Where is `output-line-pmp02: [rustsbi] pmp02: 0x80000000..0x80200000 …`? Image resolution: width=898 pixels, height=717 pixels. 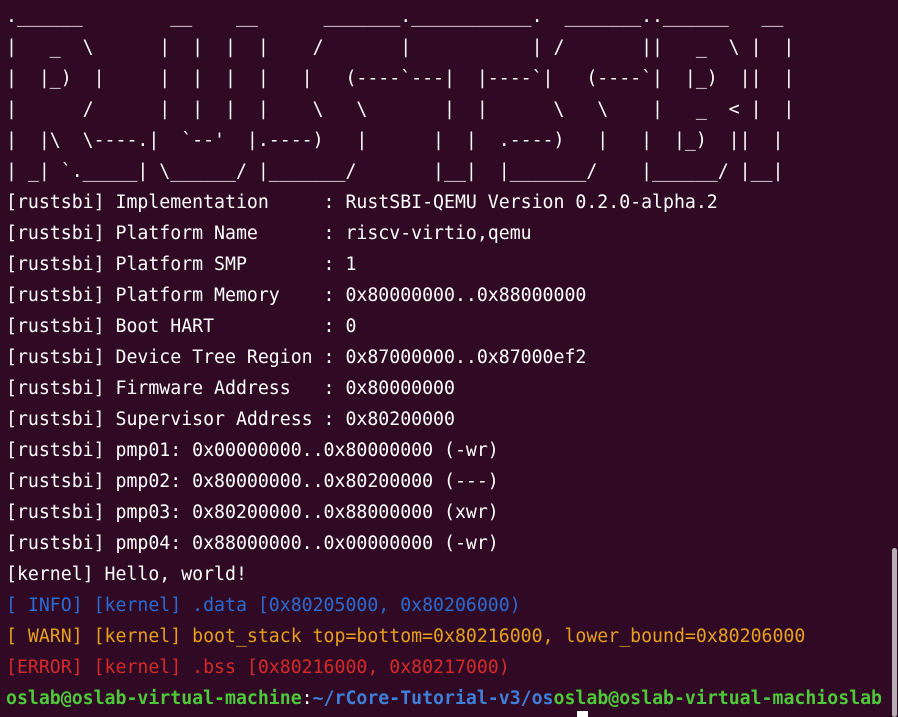 output-line-pmp02: [rustsbi] pmp02: 0x80000000..0x80200000 … is located at coordinates (252, 481).